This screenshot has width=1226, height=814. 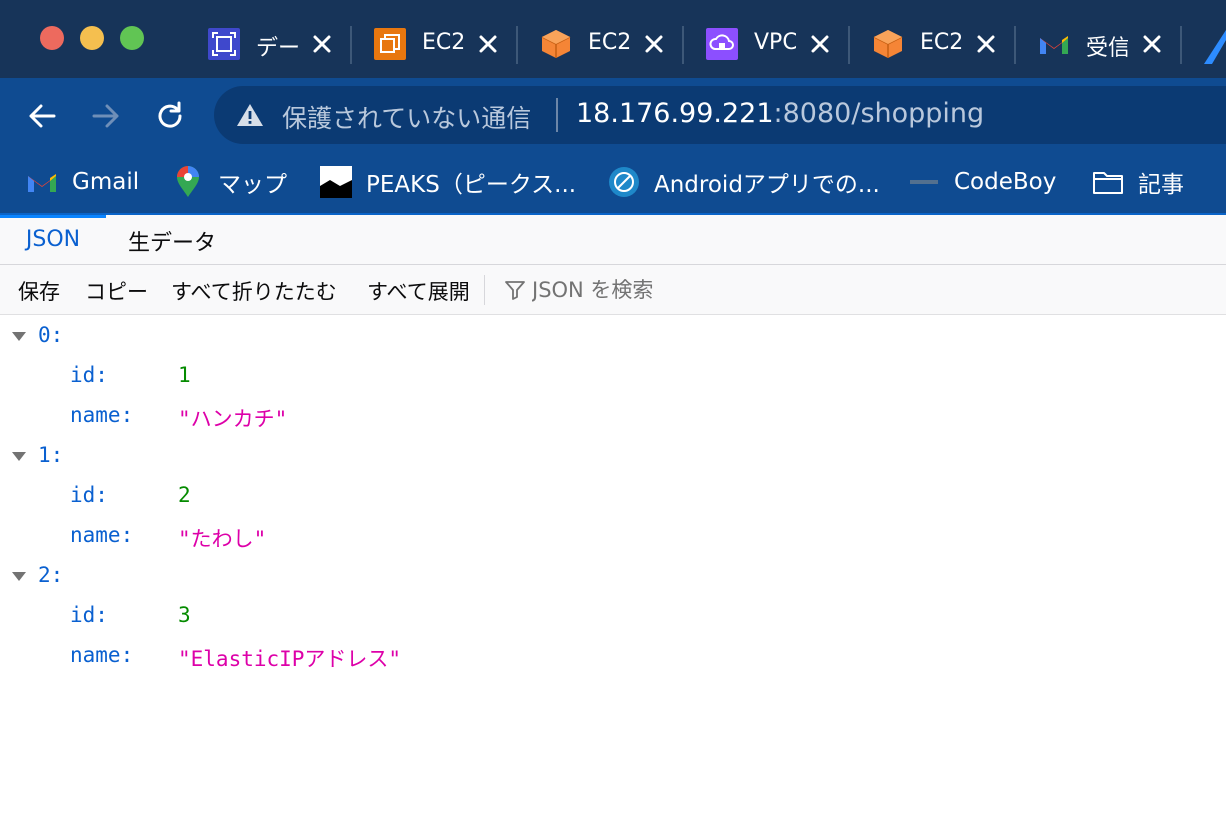 I want to click on back-button, so click(x=42, y=116).